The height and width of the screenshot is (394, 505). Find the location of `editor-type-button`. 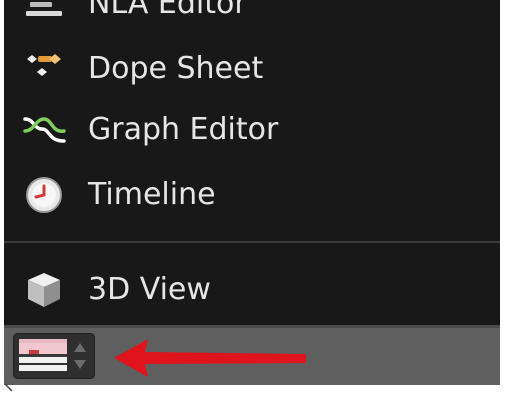

editor-type-button is located at coordinates (54, 356).